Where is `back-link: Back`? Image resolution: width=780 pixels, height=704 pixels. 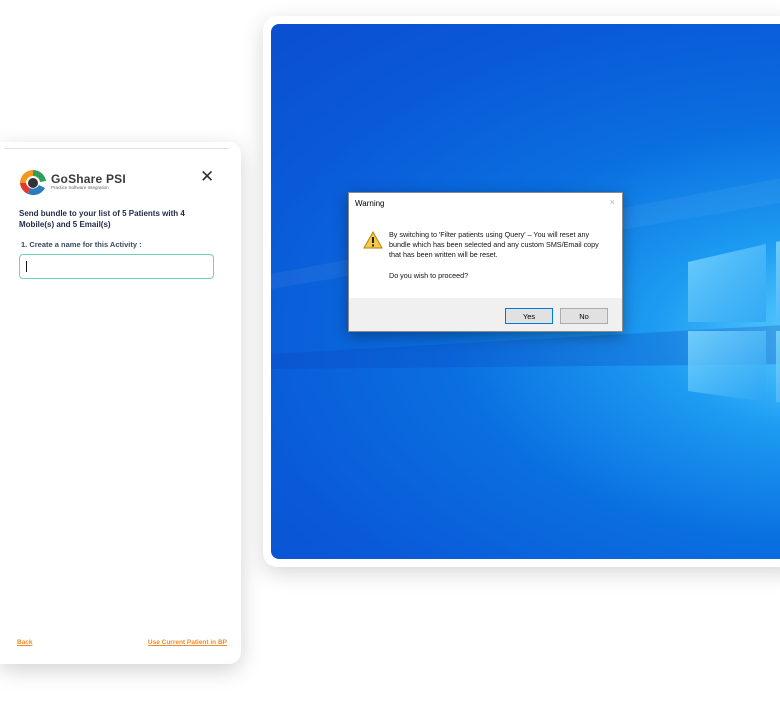 back-link: Back is located at coordinates (25, 642).